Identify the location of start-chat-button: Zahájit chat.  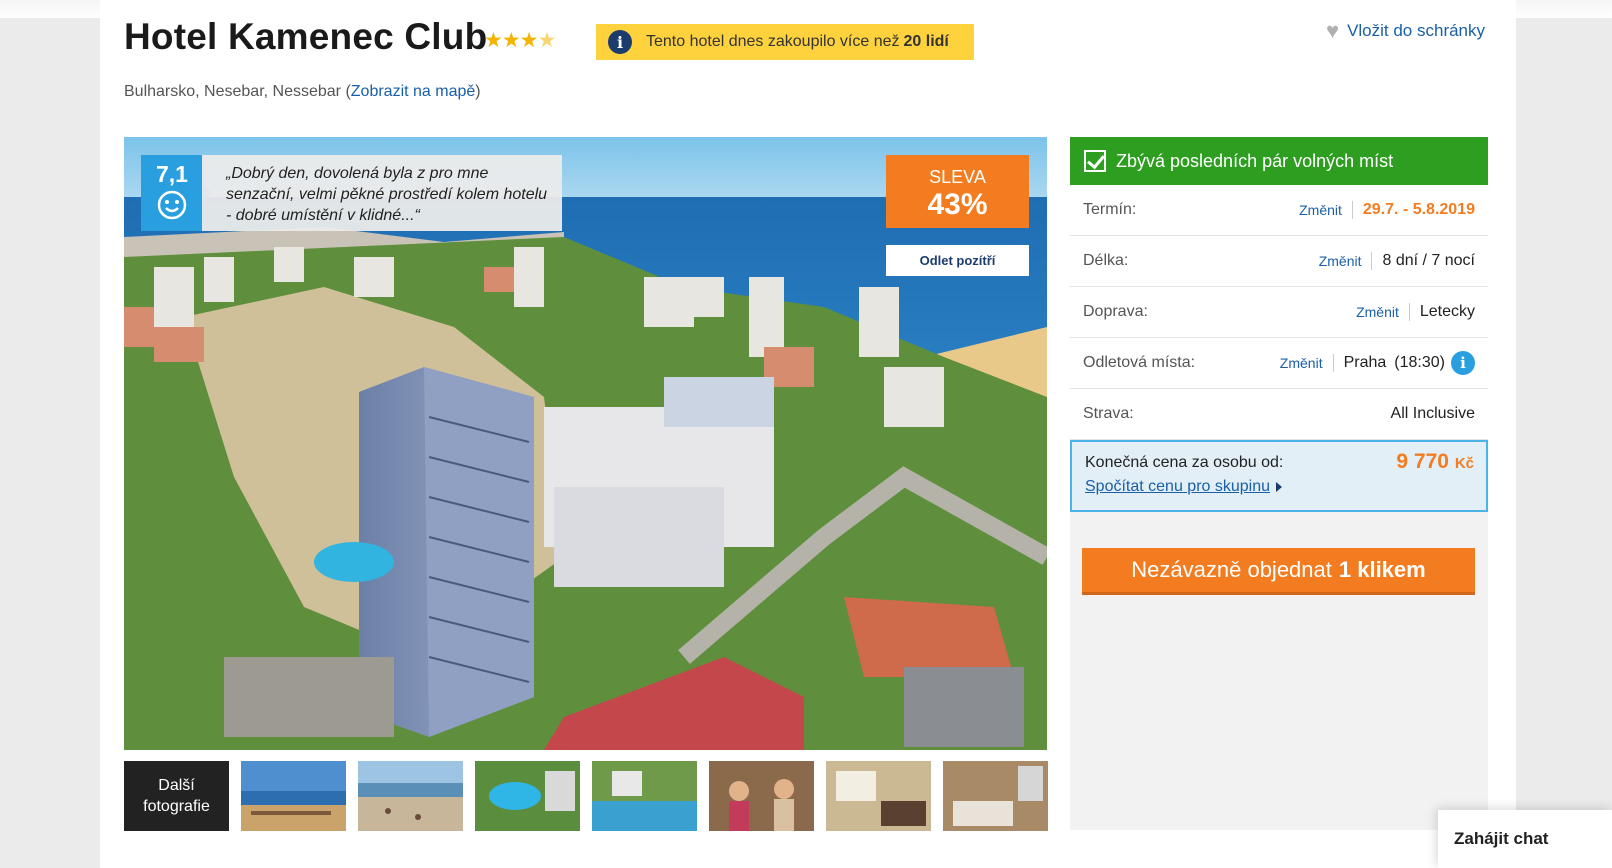
(1525, 839).